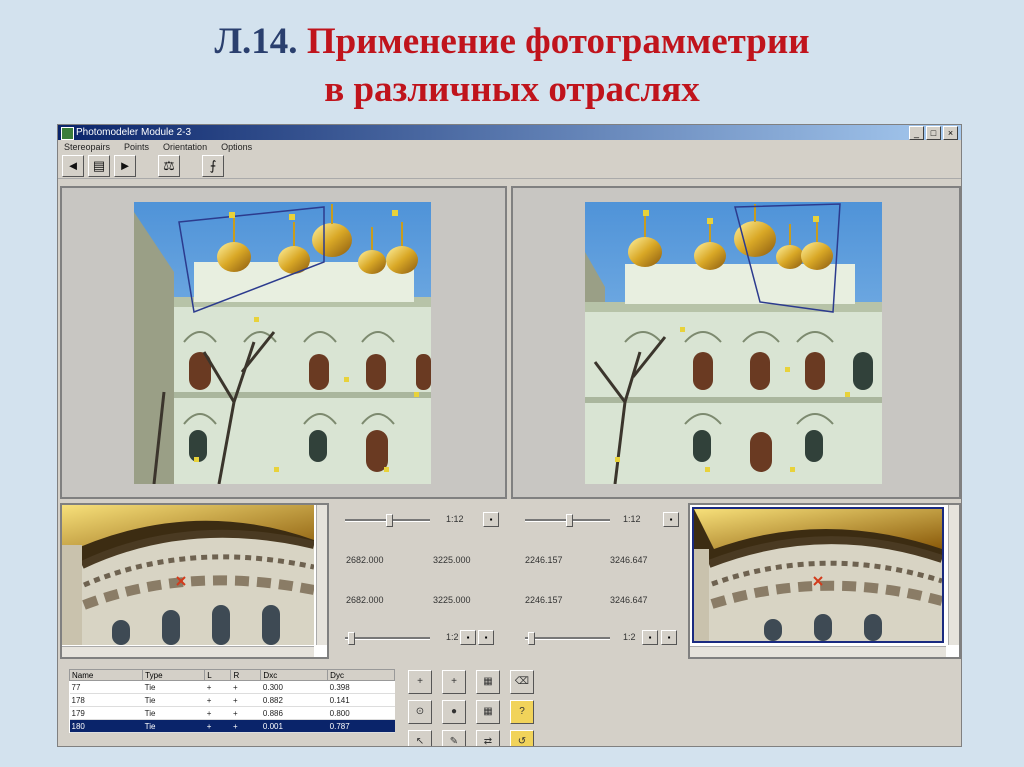 The image size is (1024, 767). What do you see at coordinates (531, 638) in the screenshot?
I see `right-mag-slider-thumb` at bounding box center [531, 638].